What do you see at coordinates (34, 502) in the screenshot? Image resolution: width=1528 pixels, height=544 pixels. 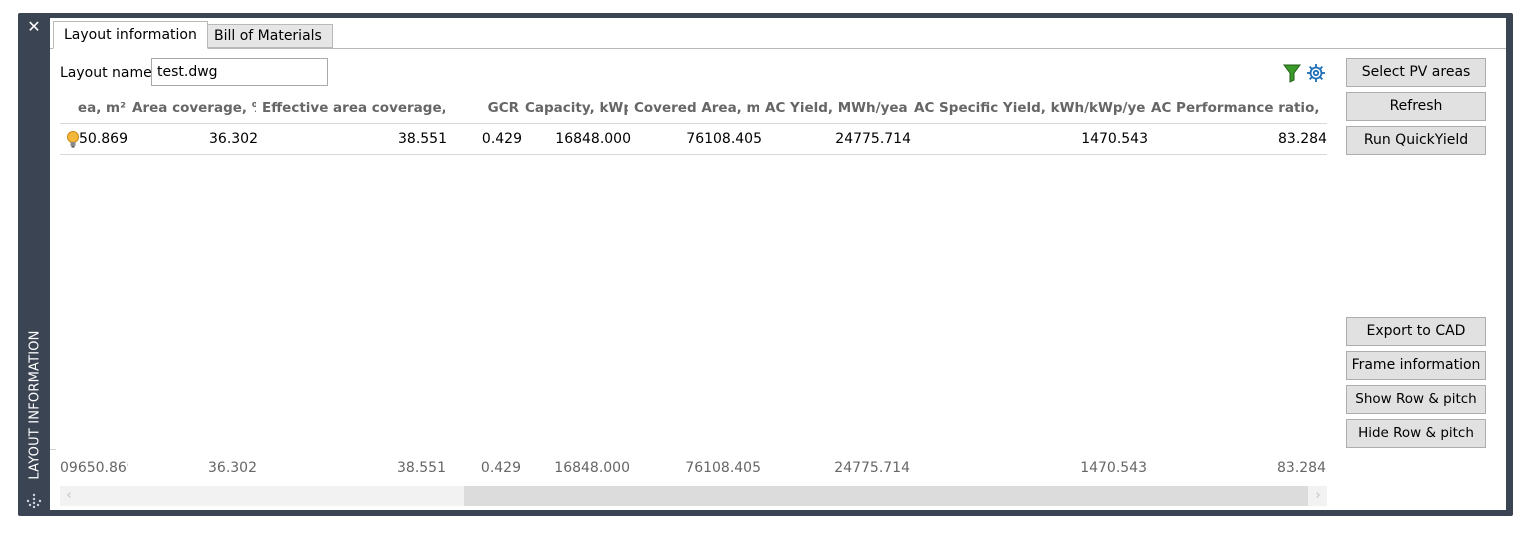 I see `grip-icon` at bounding box center [34, 502].